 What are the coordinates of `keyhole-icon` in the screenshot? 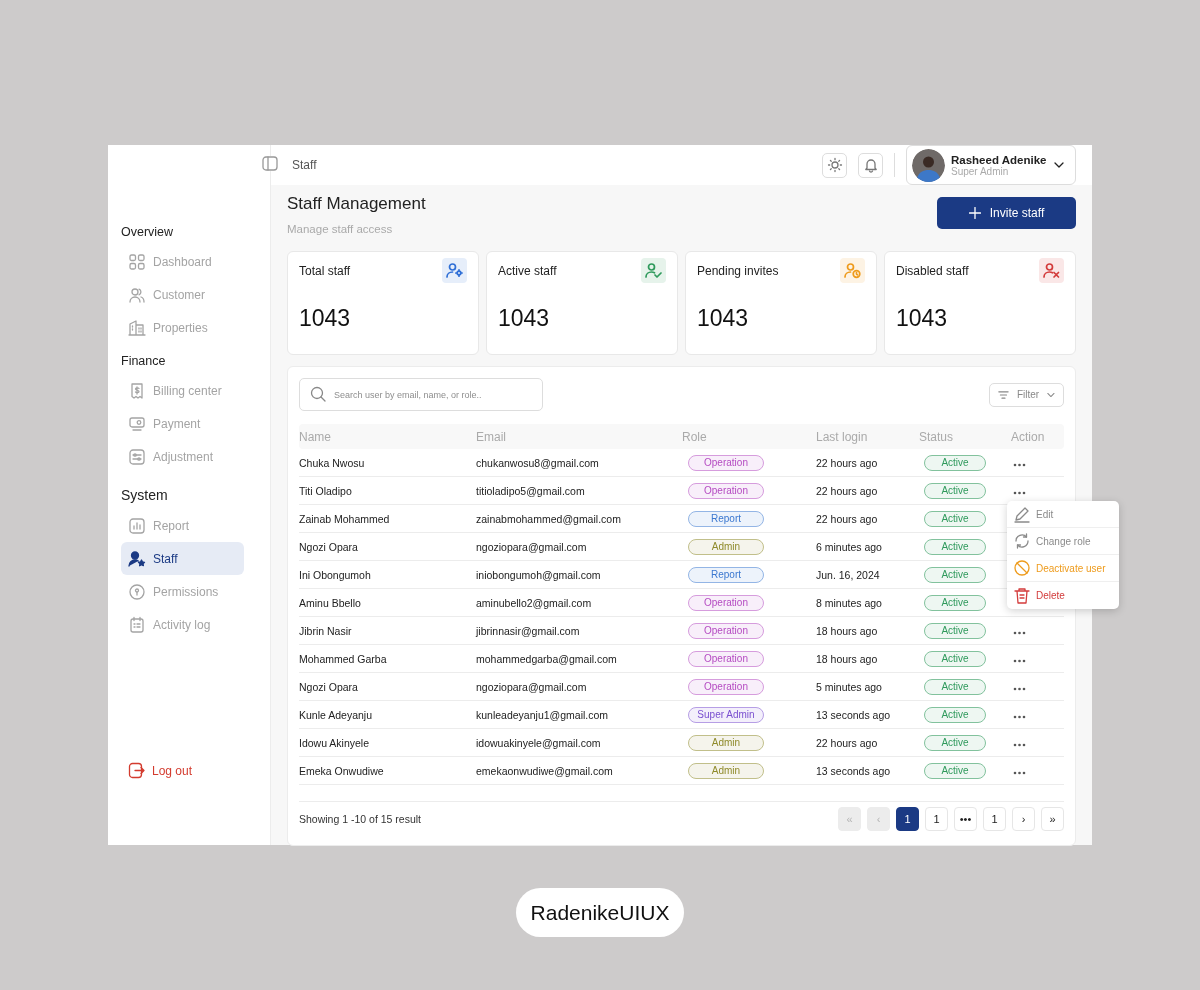 It's located at (137, 591).